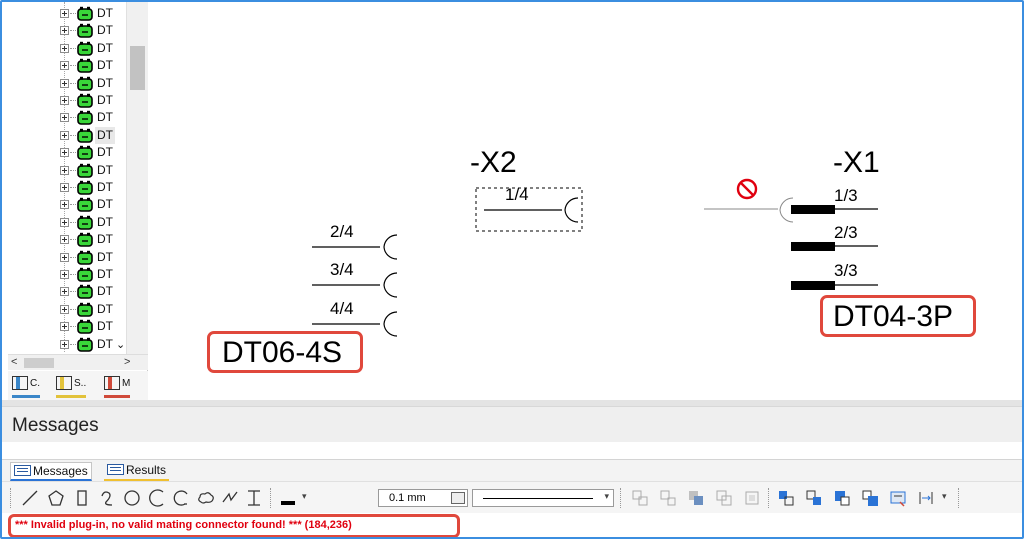 The height and width of the screenshot is (539, 1024). Describe the element at coordinates (288, 498) in the screenshot. I see `color-icon` at that location.